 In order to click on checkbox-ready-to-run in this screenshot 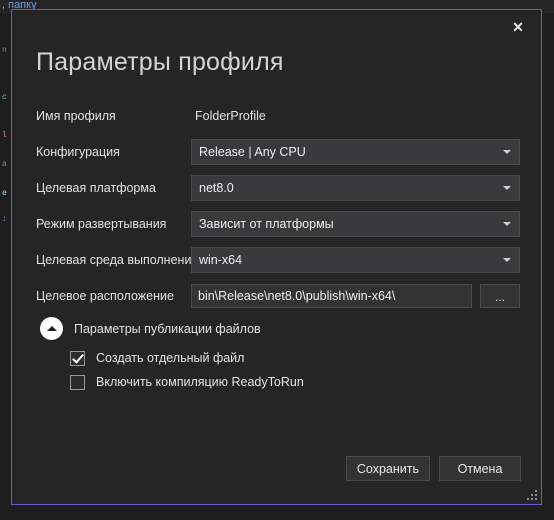, I will do `click(77, 382)`.